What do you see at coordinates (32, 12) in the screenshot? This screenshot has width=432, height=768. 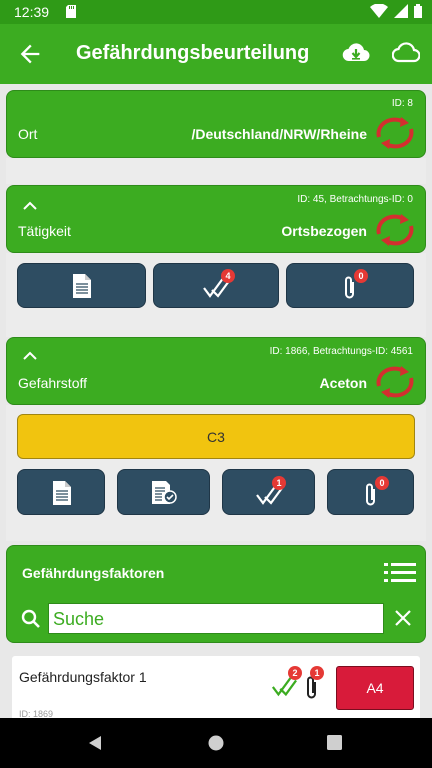 I see `status-time: 12:39` at bounding box center [32, 12].